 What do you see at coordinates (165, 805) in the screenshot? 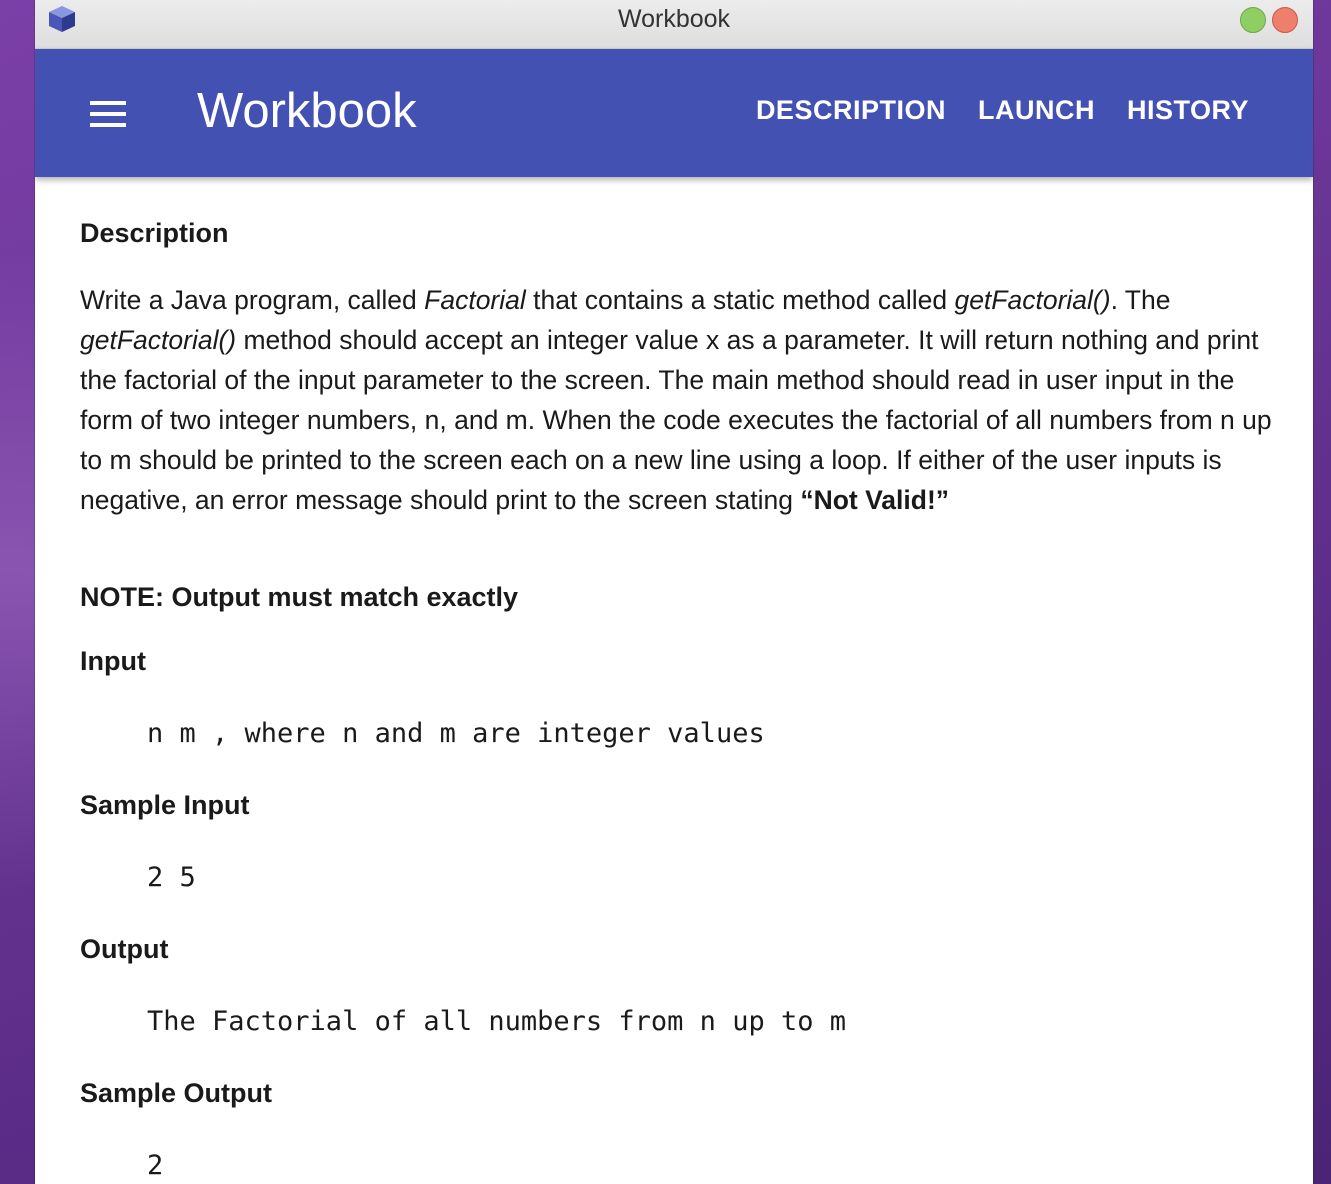
I see `sample-input-heading: Sample Input` at bounding box center [165, 805].